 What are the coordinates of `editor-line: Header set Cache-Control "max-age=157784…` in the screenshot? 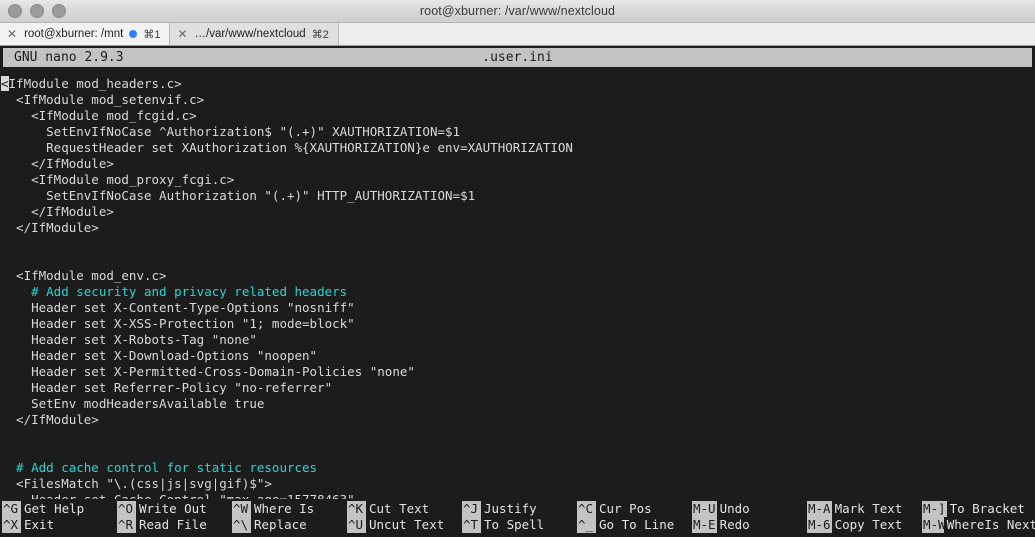 It's located at (517, 495).